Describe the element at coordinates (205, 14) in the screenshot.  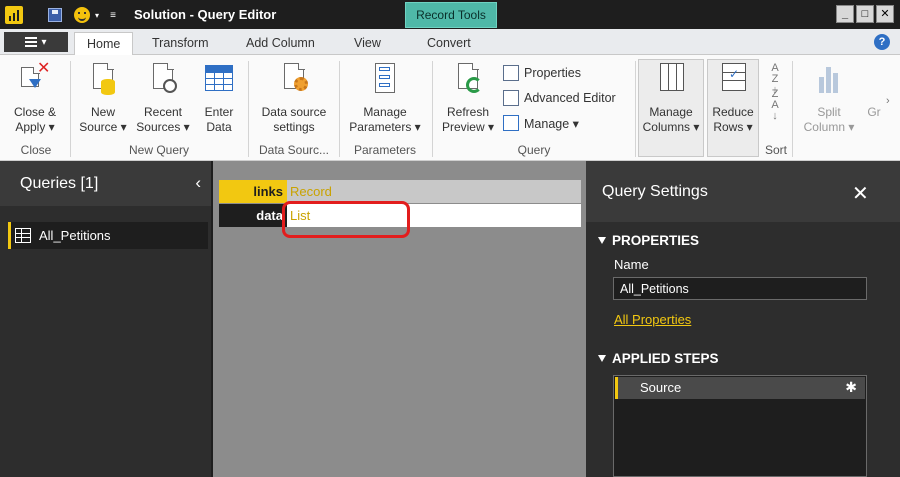
I see `window-title: Solution - Query Editor` at that location.